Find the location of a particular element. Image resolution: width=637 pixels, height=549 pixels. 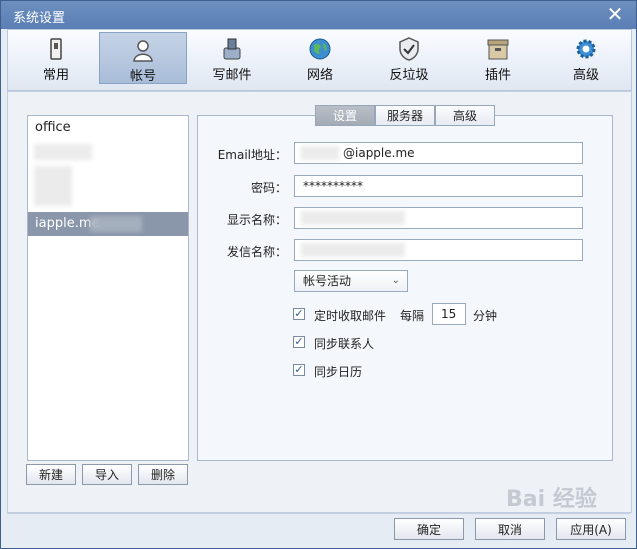

minutes-label: 分钟 is located at coordinates (485, 316).